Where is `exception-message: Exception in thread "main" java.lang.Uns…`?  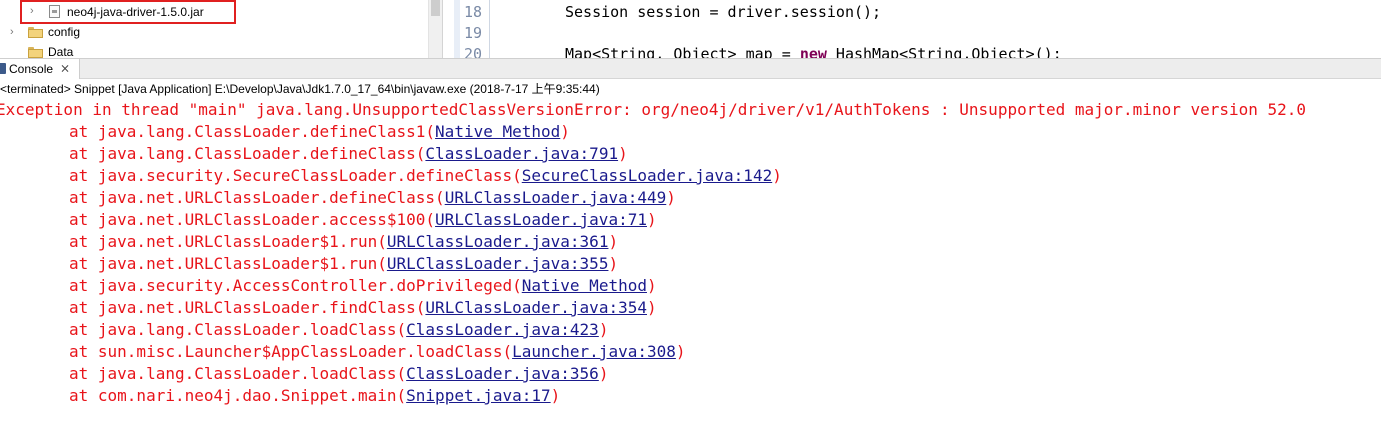
exception-message: Exception in thread "main" java.lang.Uns… is located at coordinates (653, 109).